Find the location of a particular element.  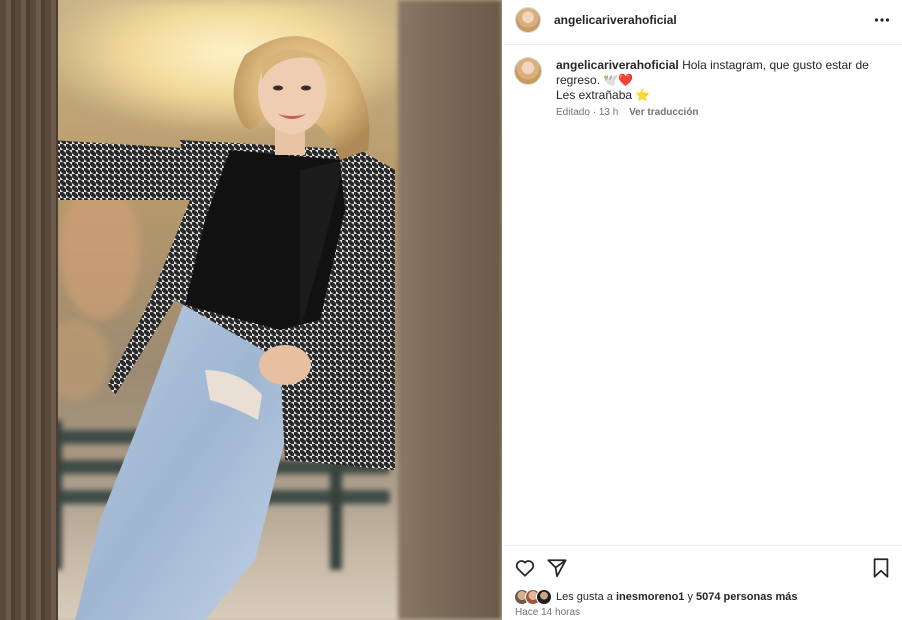

caption-meta: Editado · 13 h Ver traducción is located at coordinates (627, 112).